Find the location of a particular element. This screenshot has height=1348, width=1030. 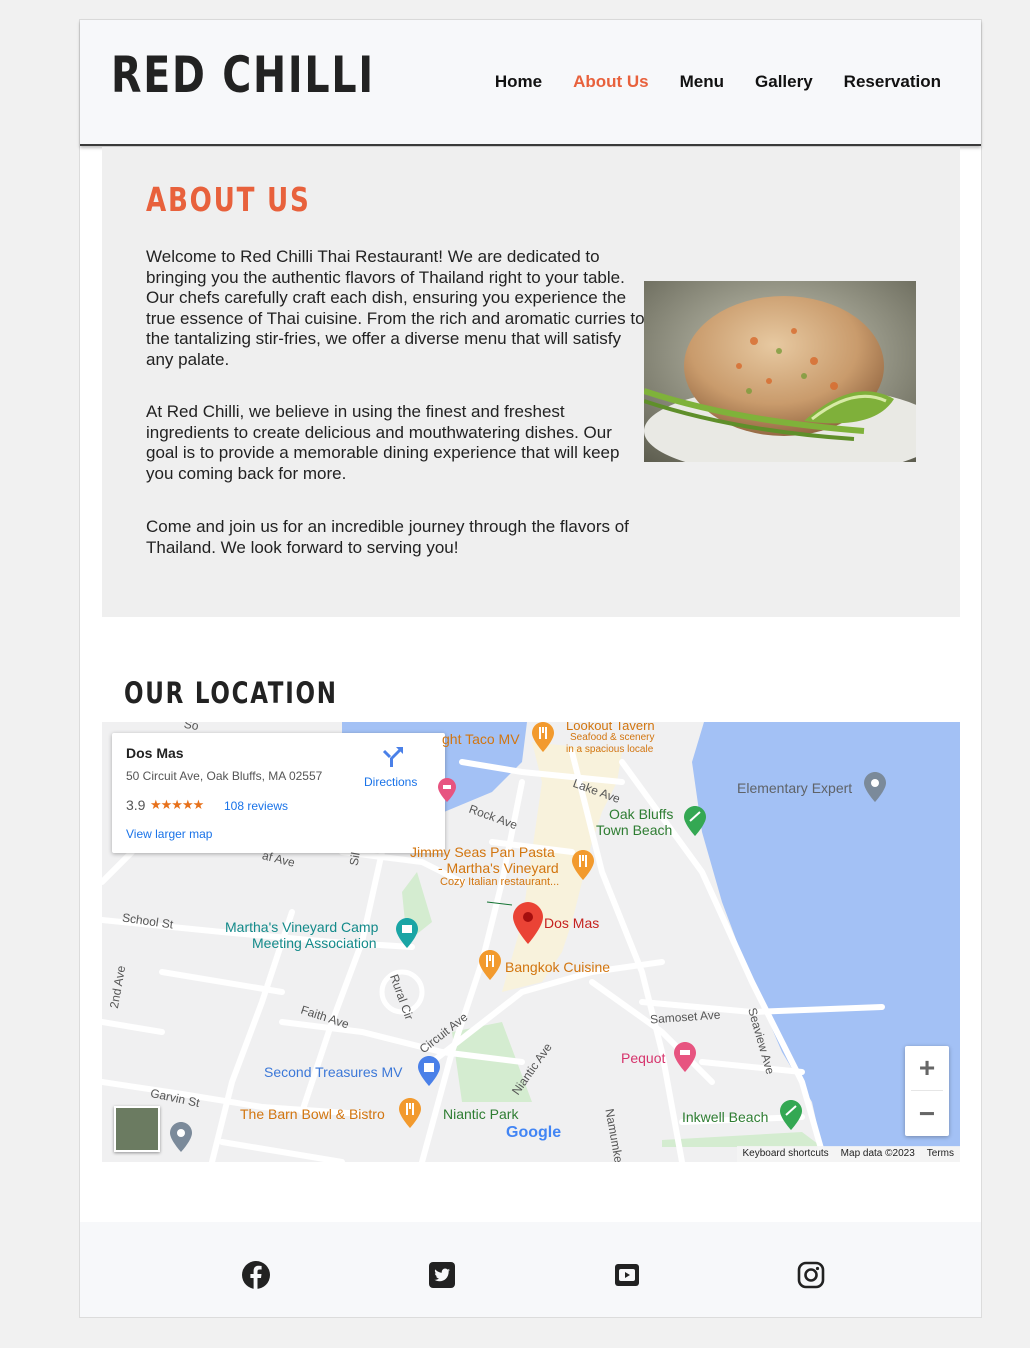

instagram-icon is located at coordinates (811, 1275).